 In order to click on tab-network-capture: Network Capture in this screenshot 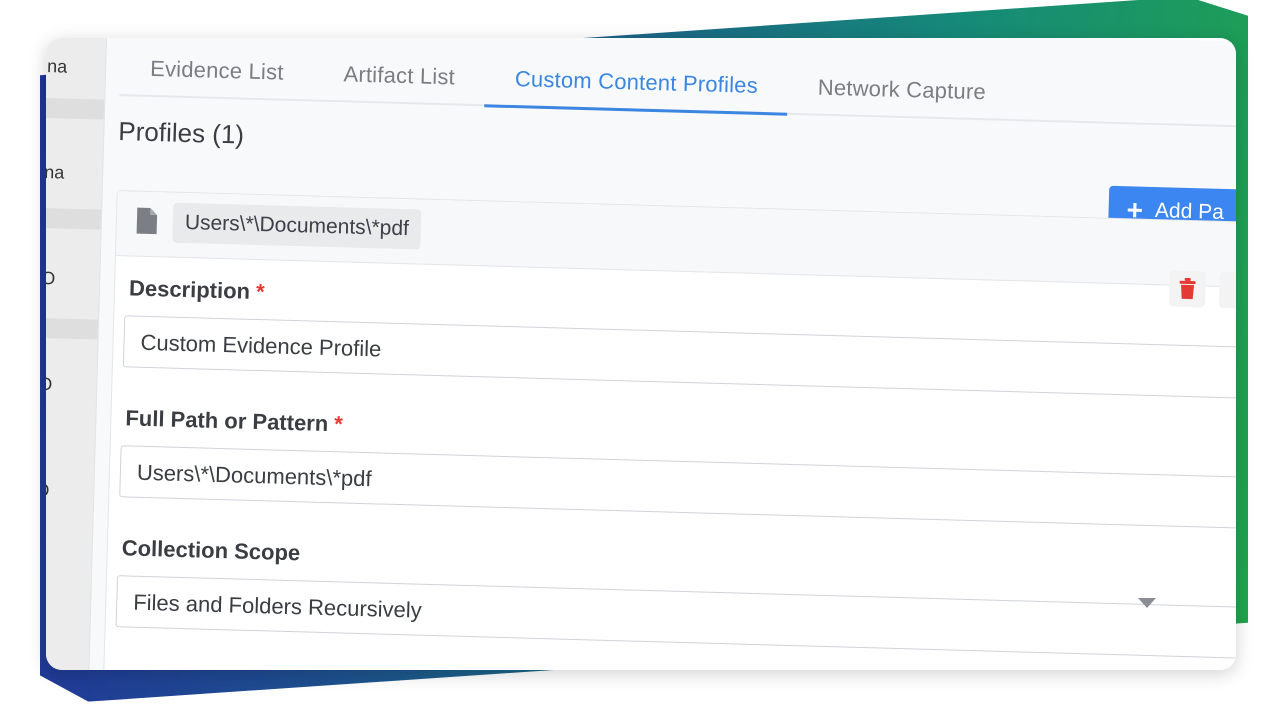, I will do `click(902, 86)`.